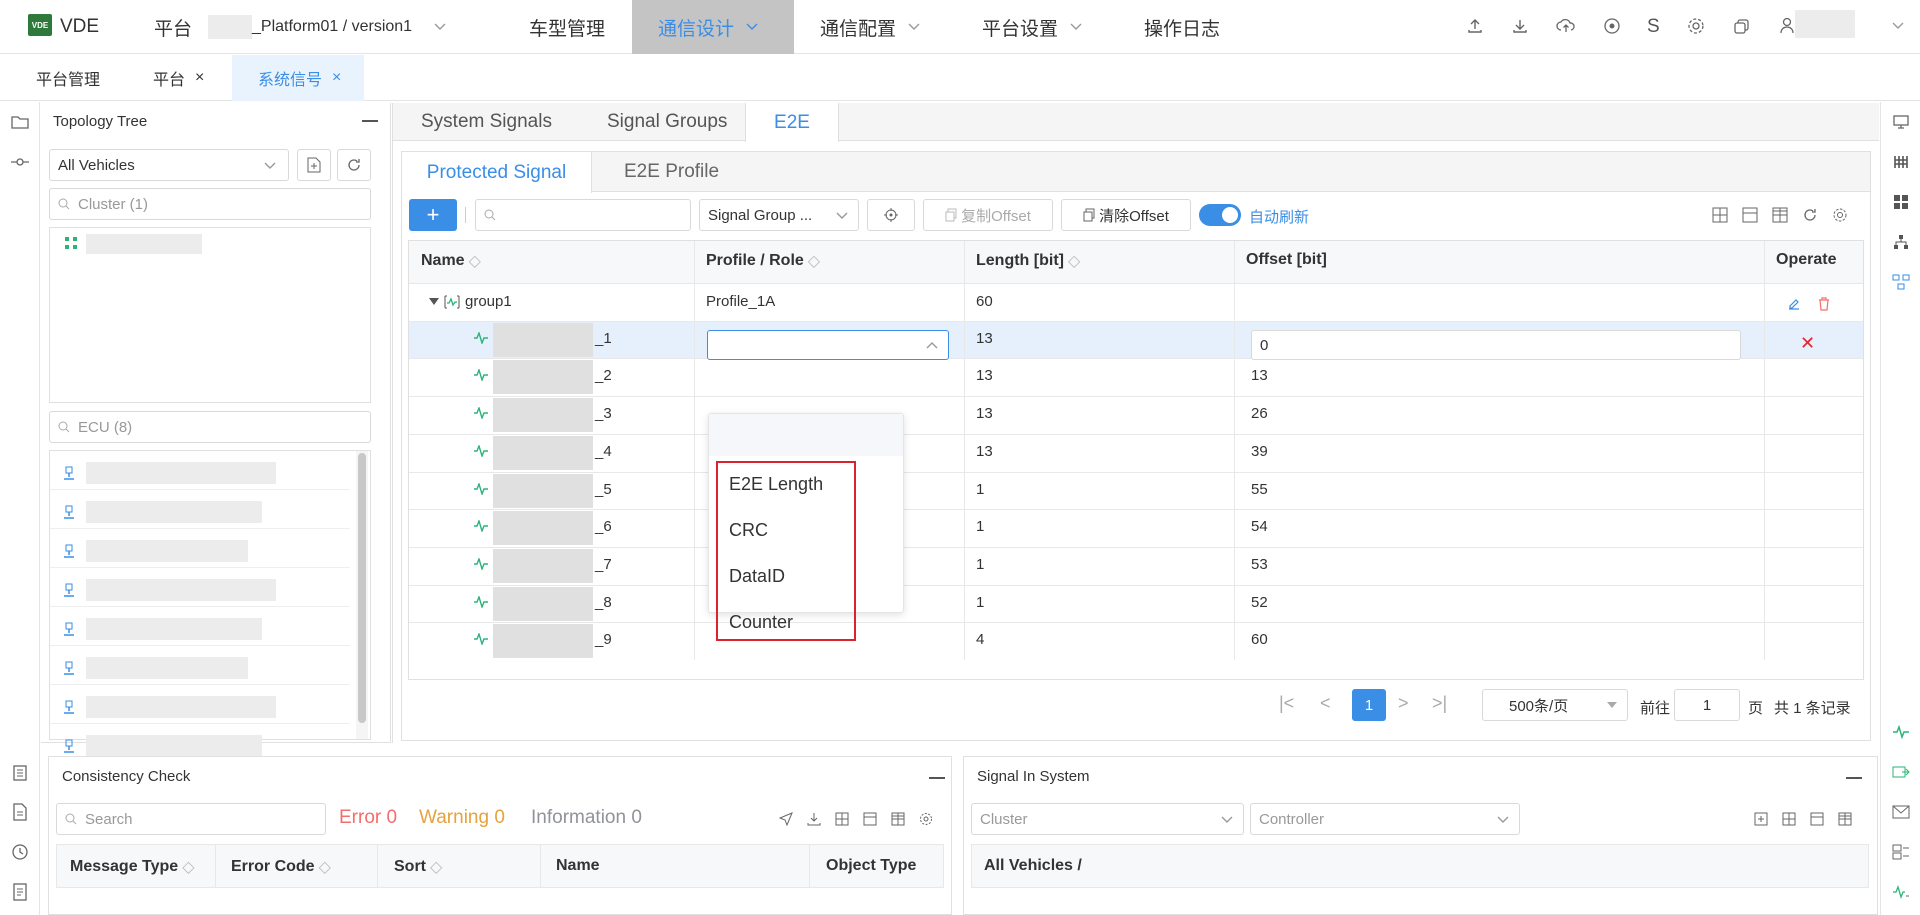 The image size is (1920, 915). I want to click on nav-communication-design: 通信设计, so click(713, 27).